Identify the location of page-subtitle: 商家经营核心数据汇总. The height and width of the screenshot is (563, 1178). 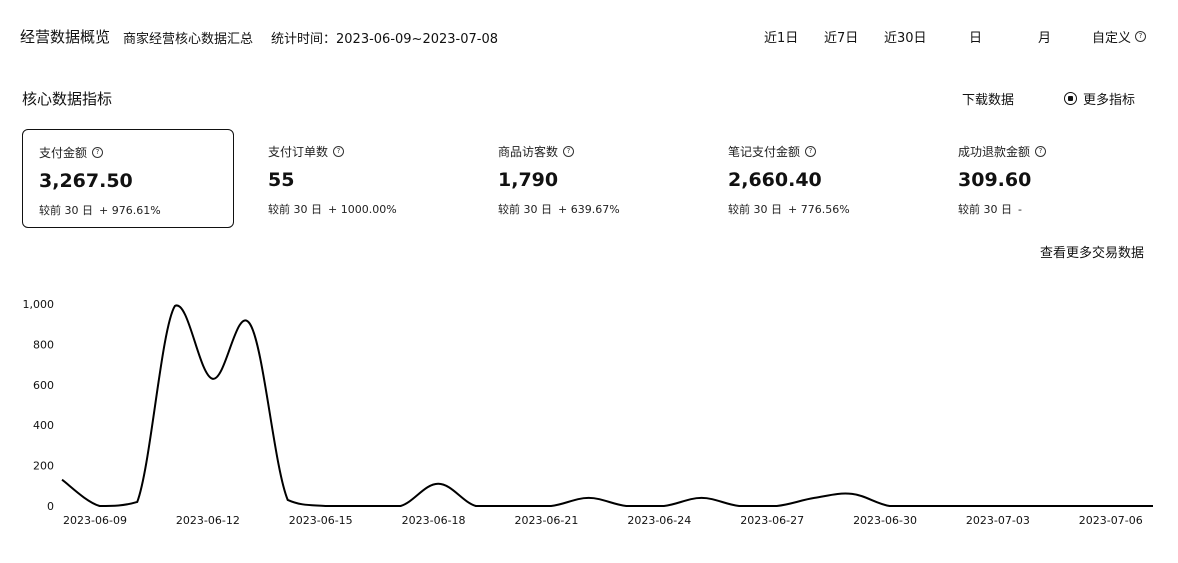
(188, 39).